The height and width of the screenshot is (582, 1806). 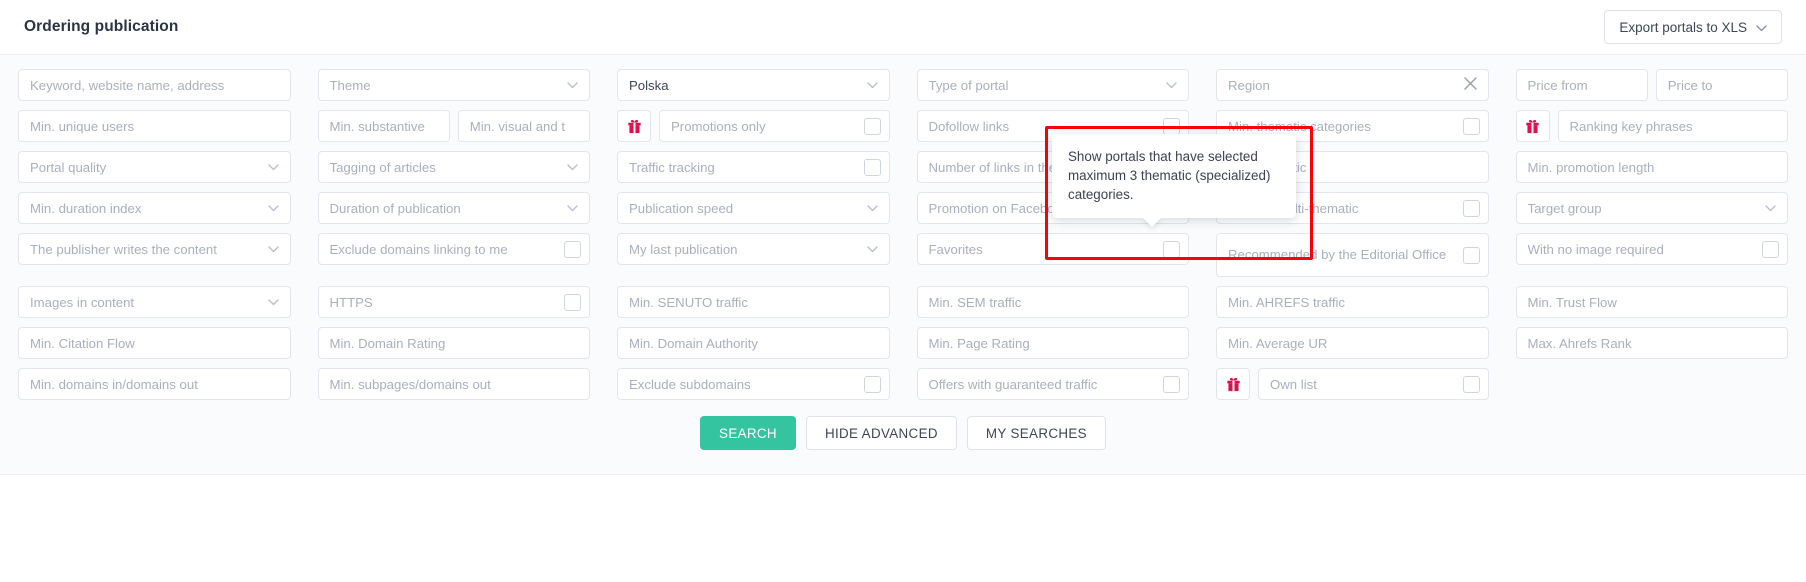 I want to click on field-label: Min. SEM traffic, so click(x=975, y=302).